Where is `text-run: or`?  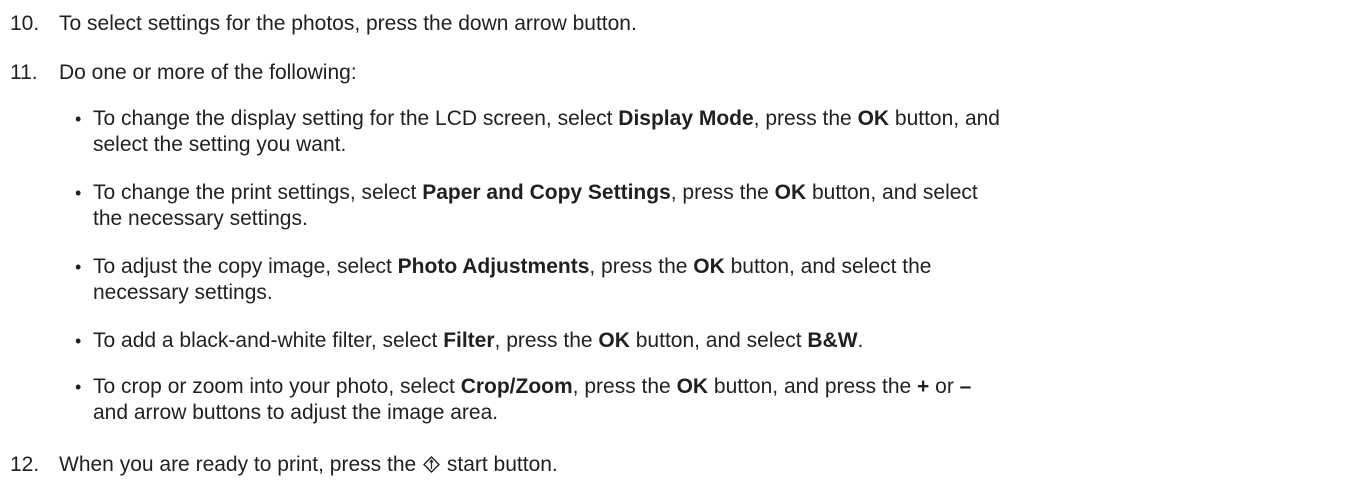 text-run: or is located at coordinates (944, 386).